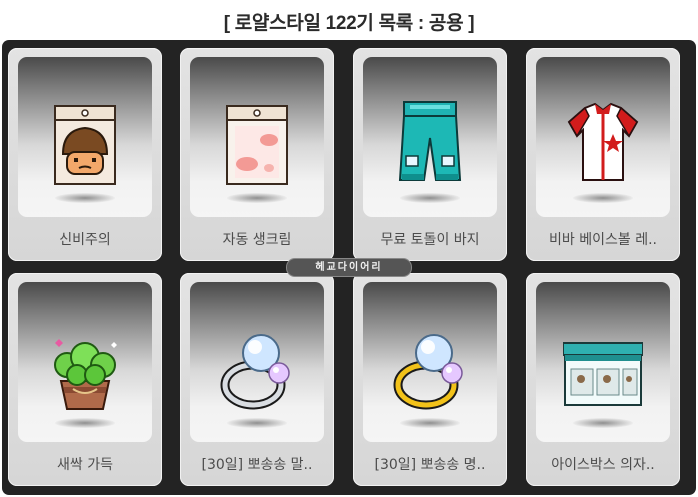 This screenshot has width=698, height=497. Describe the element at coordinates (349, 267) in the screenshot. I see `watermark-badge: 헤교다이어리` at that location.